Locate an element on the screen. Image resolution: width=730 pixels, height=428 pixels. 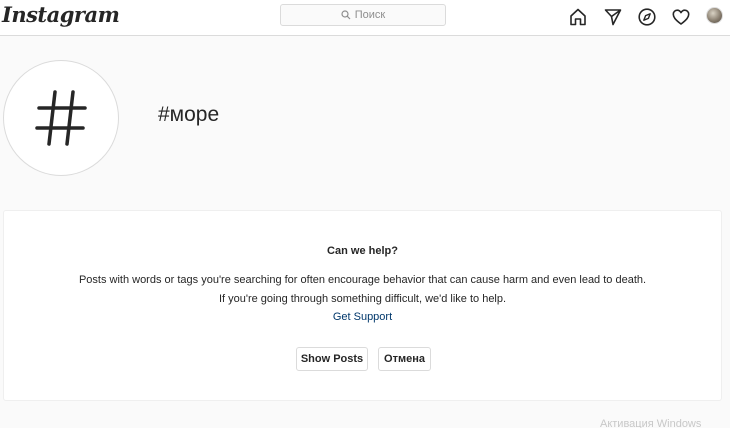
show-posts-button: Show Posts is located at coordinates (332, 359).